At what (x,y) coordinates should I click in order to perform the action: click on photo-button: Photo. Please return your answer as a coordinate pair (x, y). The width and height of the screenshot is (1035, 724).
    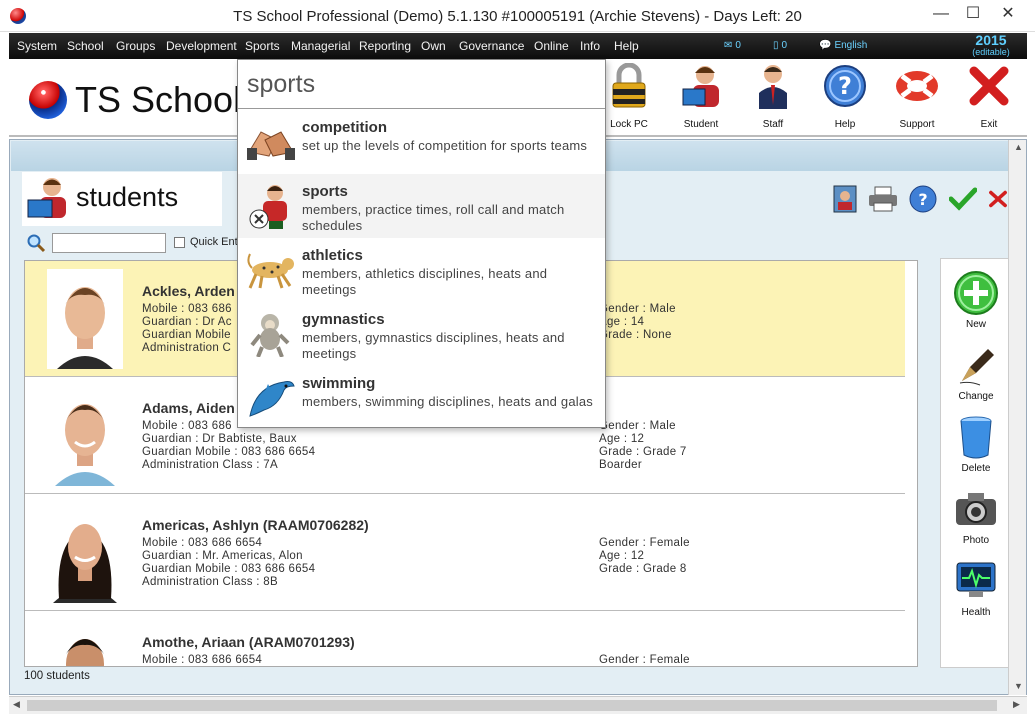
    Looking at the image, I should click on (976, 516).